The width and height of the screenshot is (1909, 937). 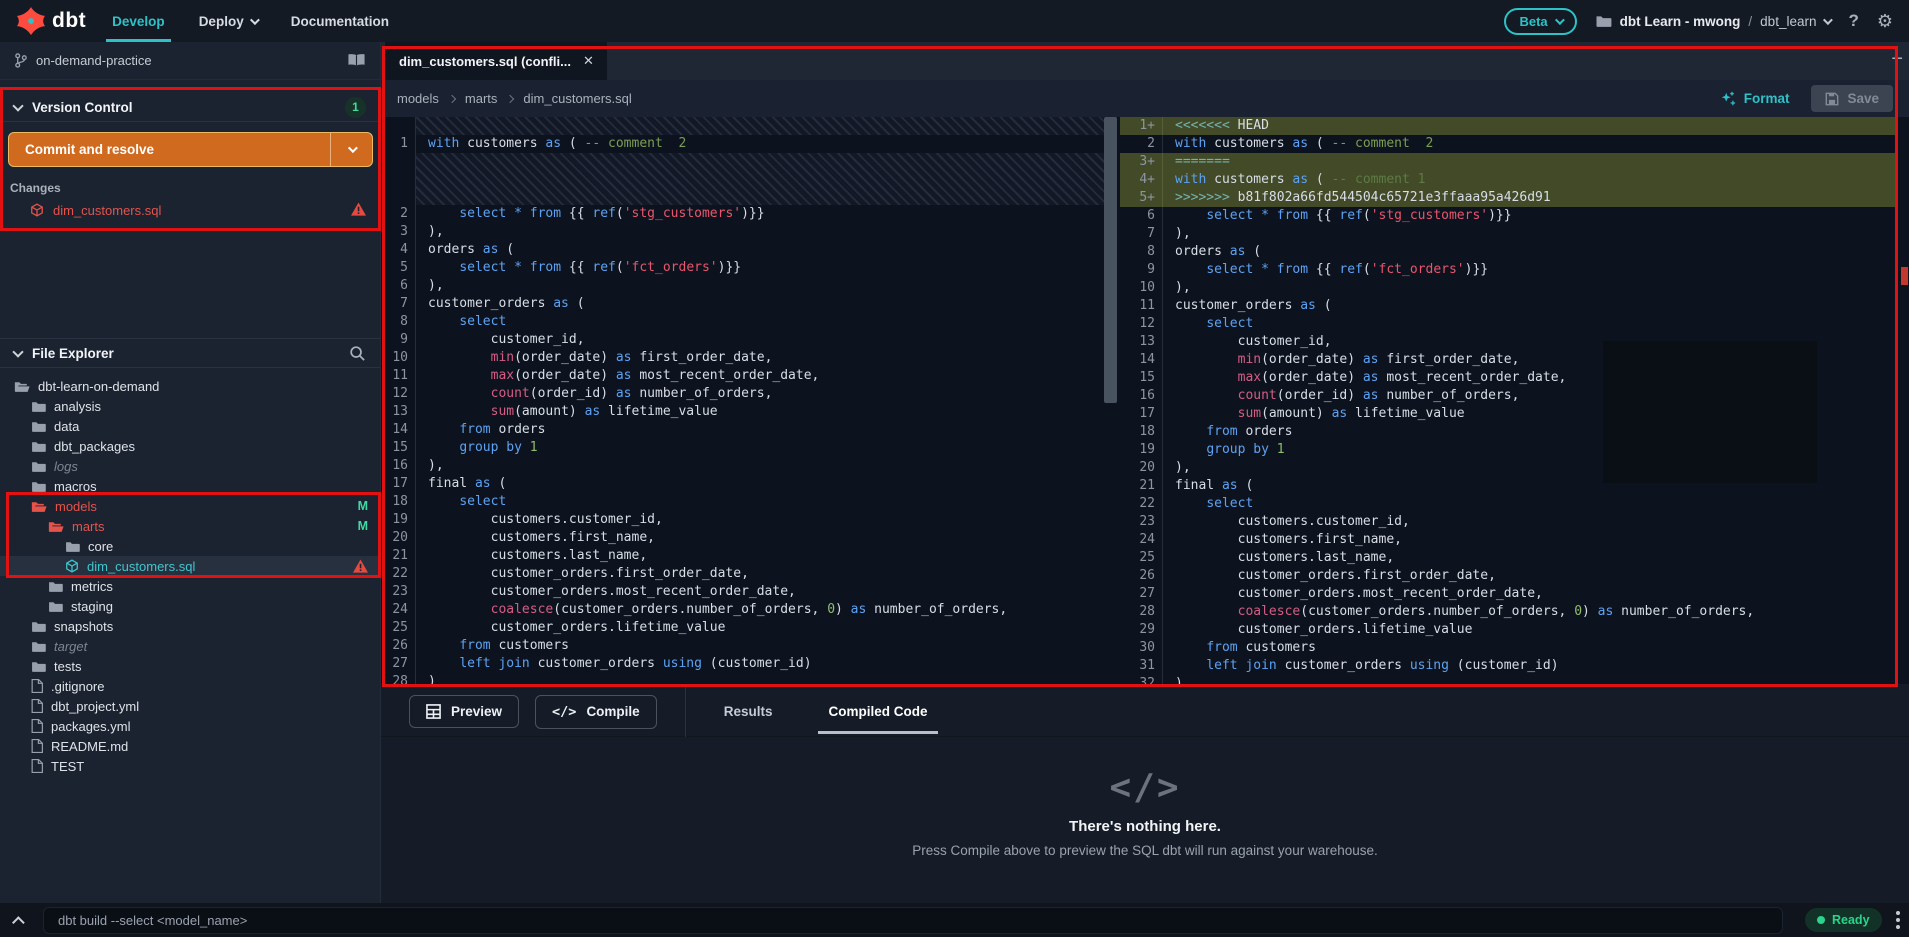 I want to click on chevron-down-icon, so click(x=1828, y=19).